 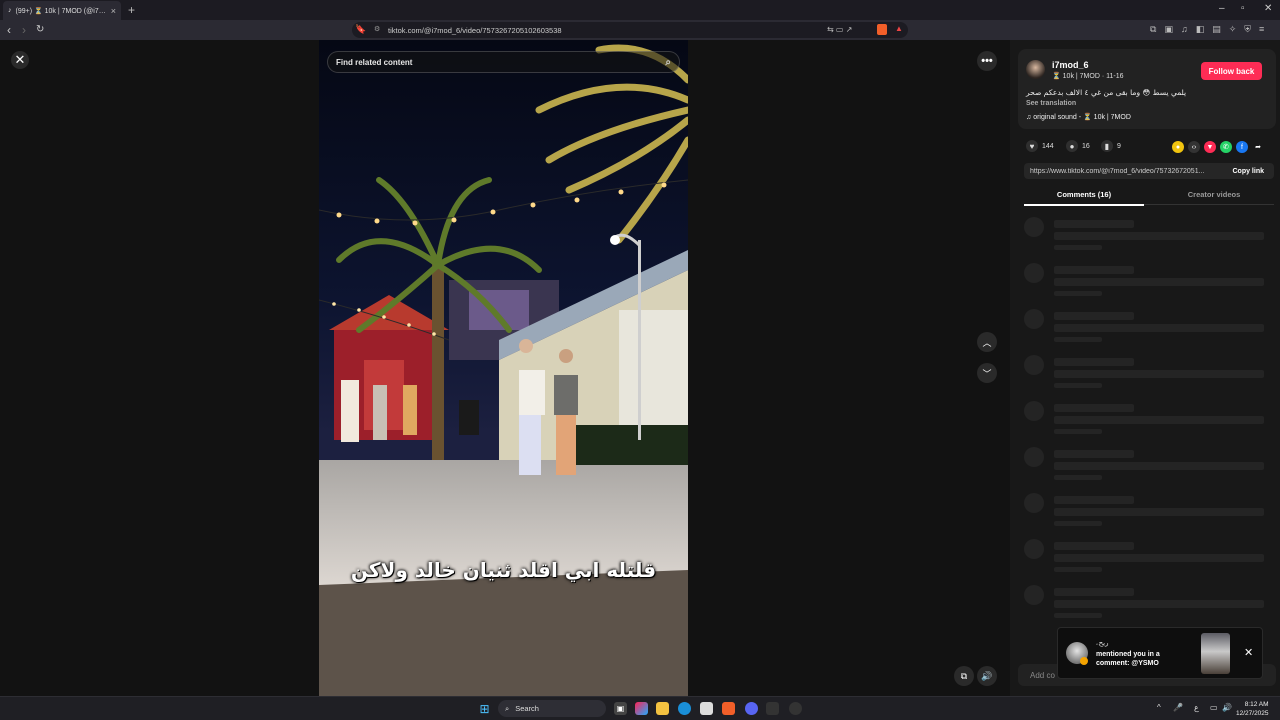 What do you see at coordinates (1040, 146) in the screenshot?
I see `like-button: ♥ 144` at bounding box center [1040, 146].